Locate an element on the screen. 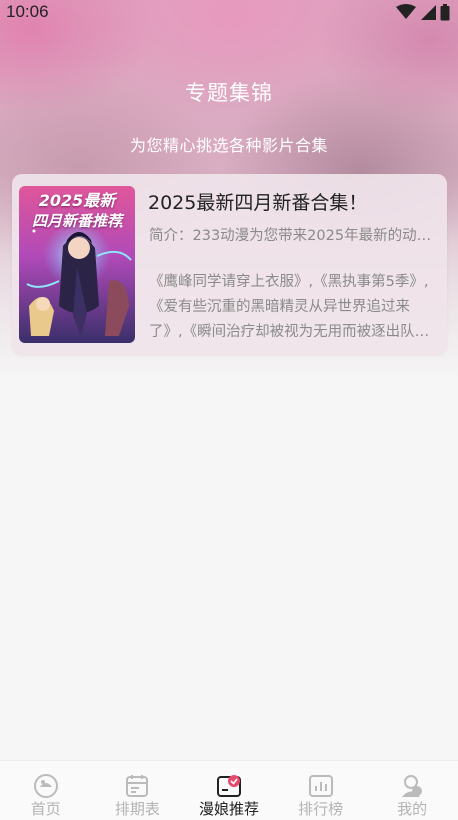 The height and width of the screenshot is (820, 458). nav-item-ranking: 排行榜 is located at coordinates (321, 790).